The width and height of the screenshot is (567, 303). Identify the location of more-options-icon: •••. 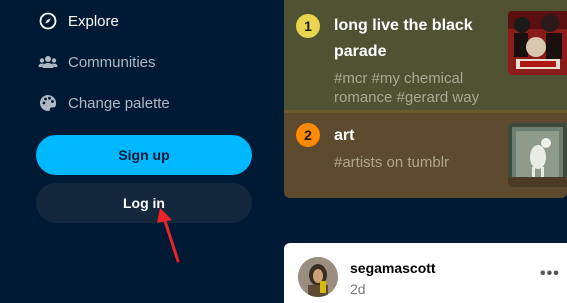
(550, 274).